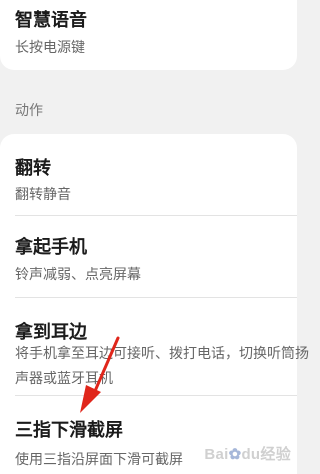  Describe the element at coordinates (51, 332) in the screenshot. I see `list-item-title: 拿到耳边` at that location.